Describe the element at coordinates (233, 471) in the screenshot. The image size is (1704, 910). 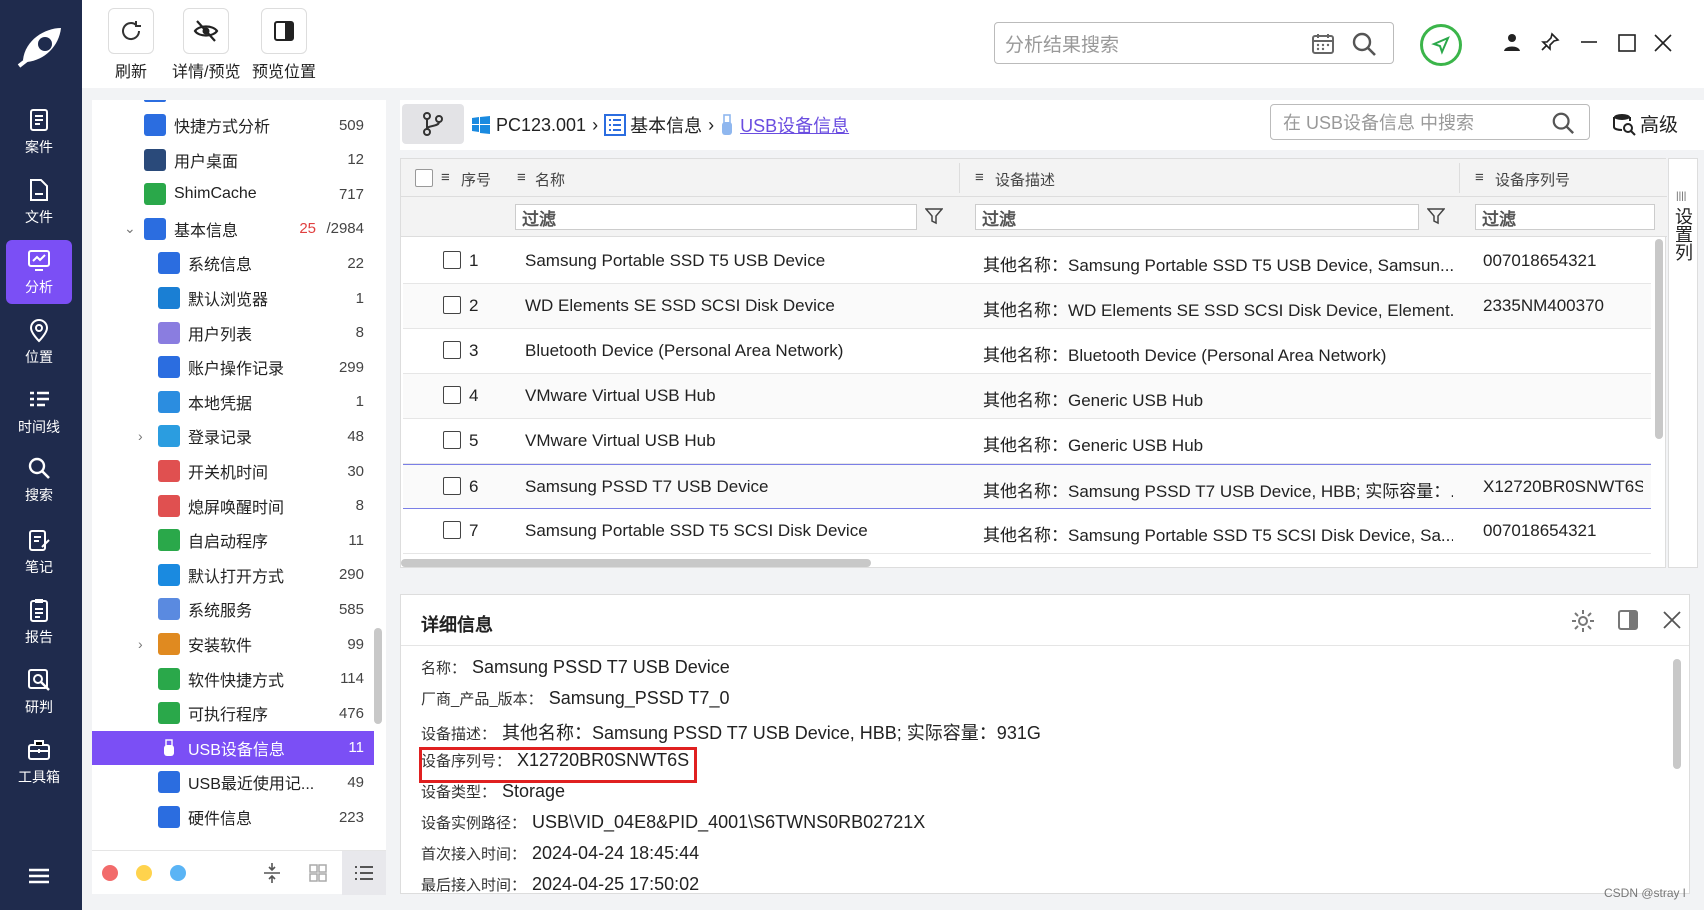
I see `tree-item: 开关机时间 30` at that location.